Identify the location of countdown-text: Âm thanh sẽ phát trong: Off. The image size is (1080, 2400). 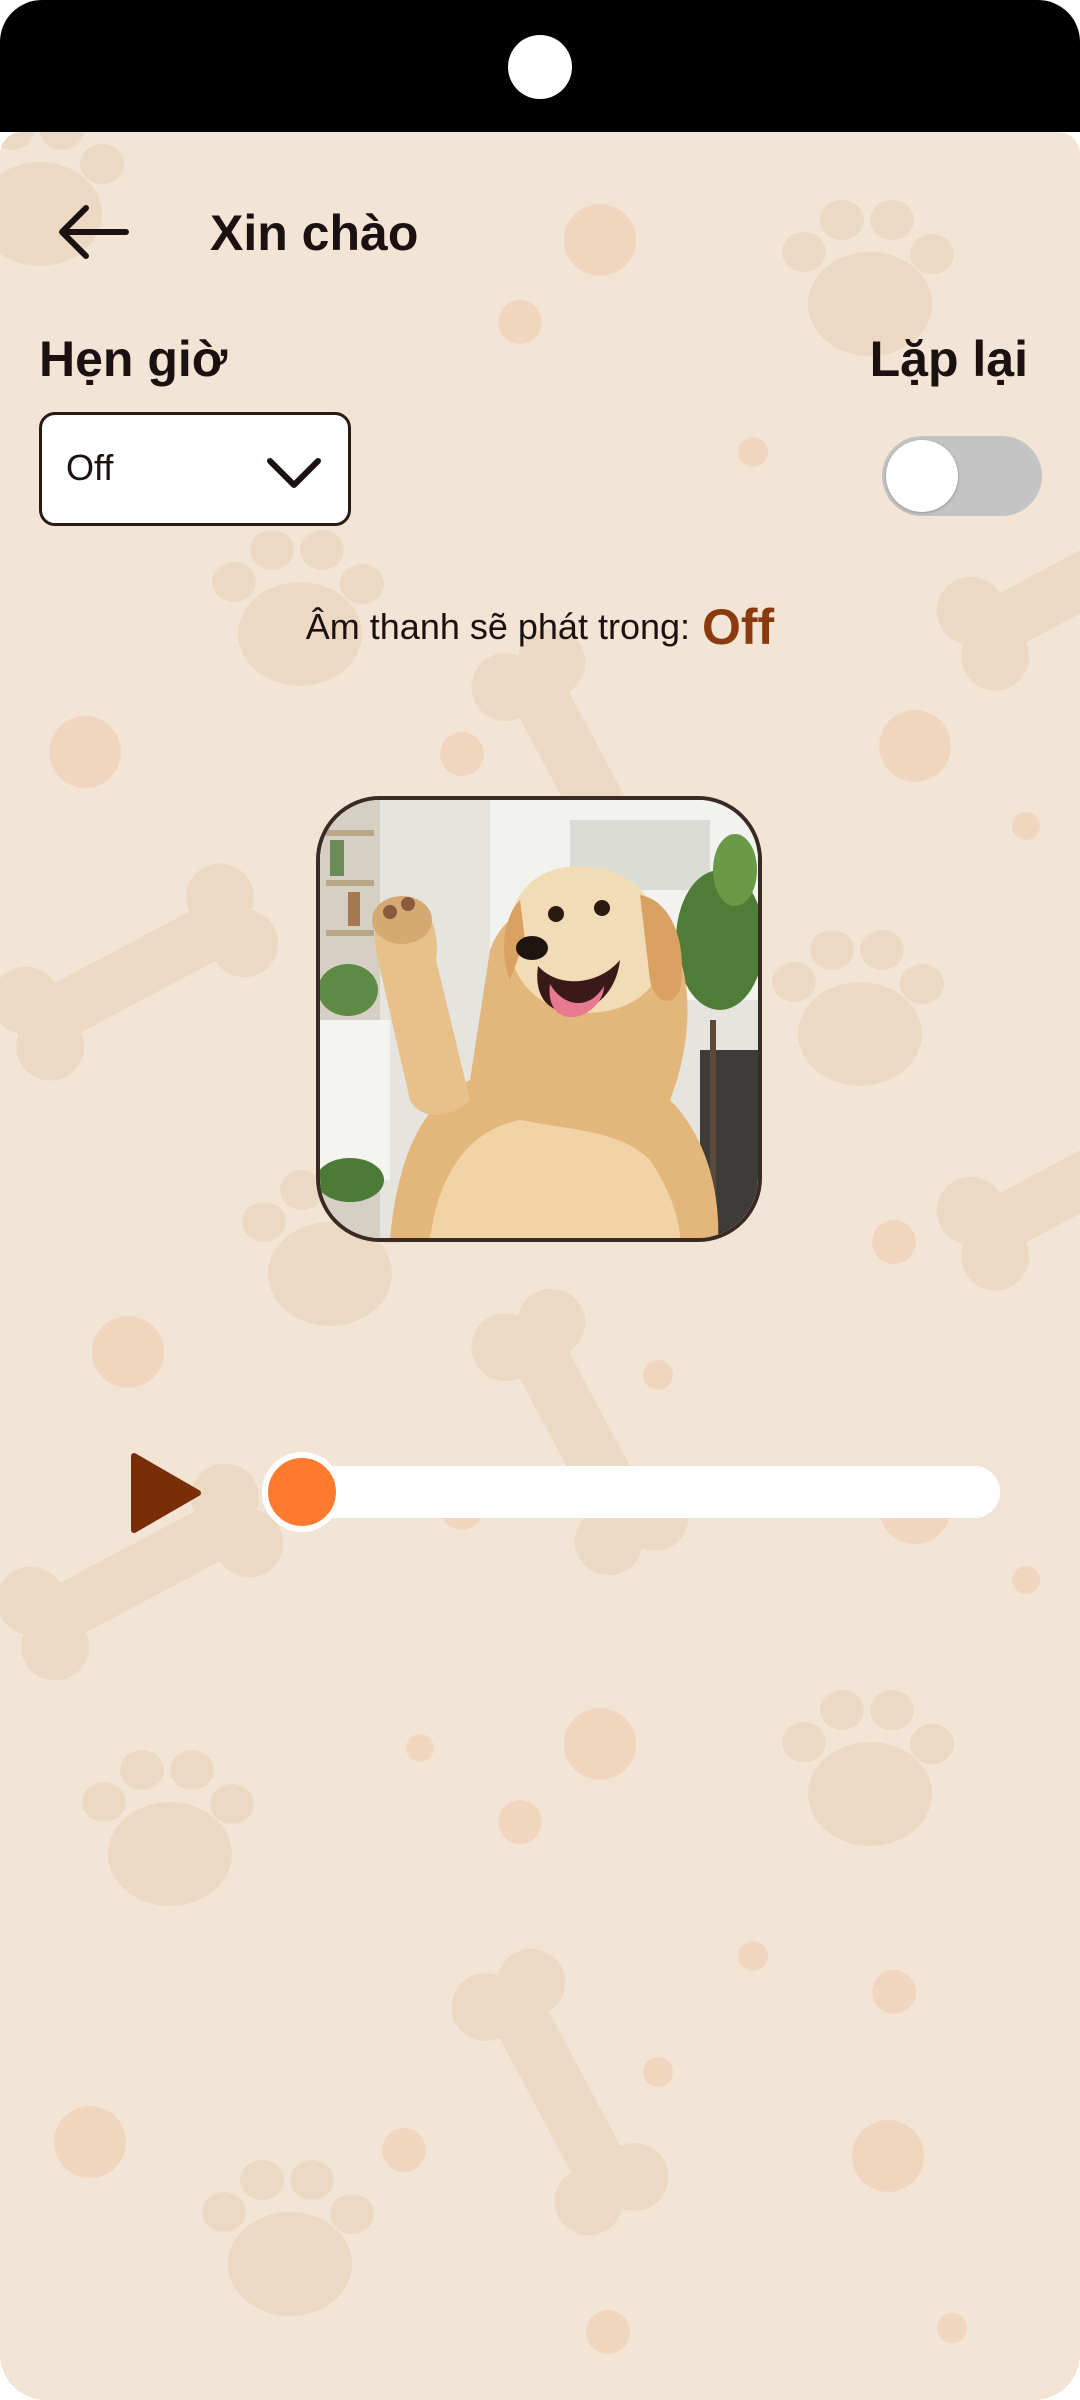
(540, 627).